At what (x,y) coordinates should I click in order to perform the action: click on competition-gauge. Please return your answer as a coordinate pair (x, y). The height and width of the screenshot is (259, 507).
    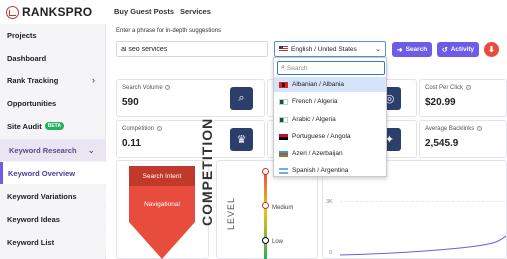
    Looking at the image, I should click on (265, 214).